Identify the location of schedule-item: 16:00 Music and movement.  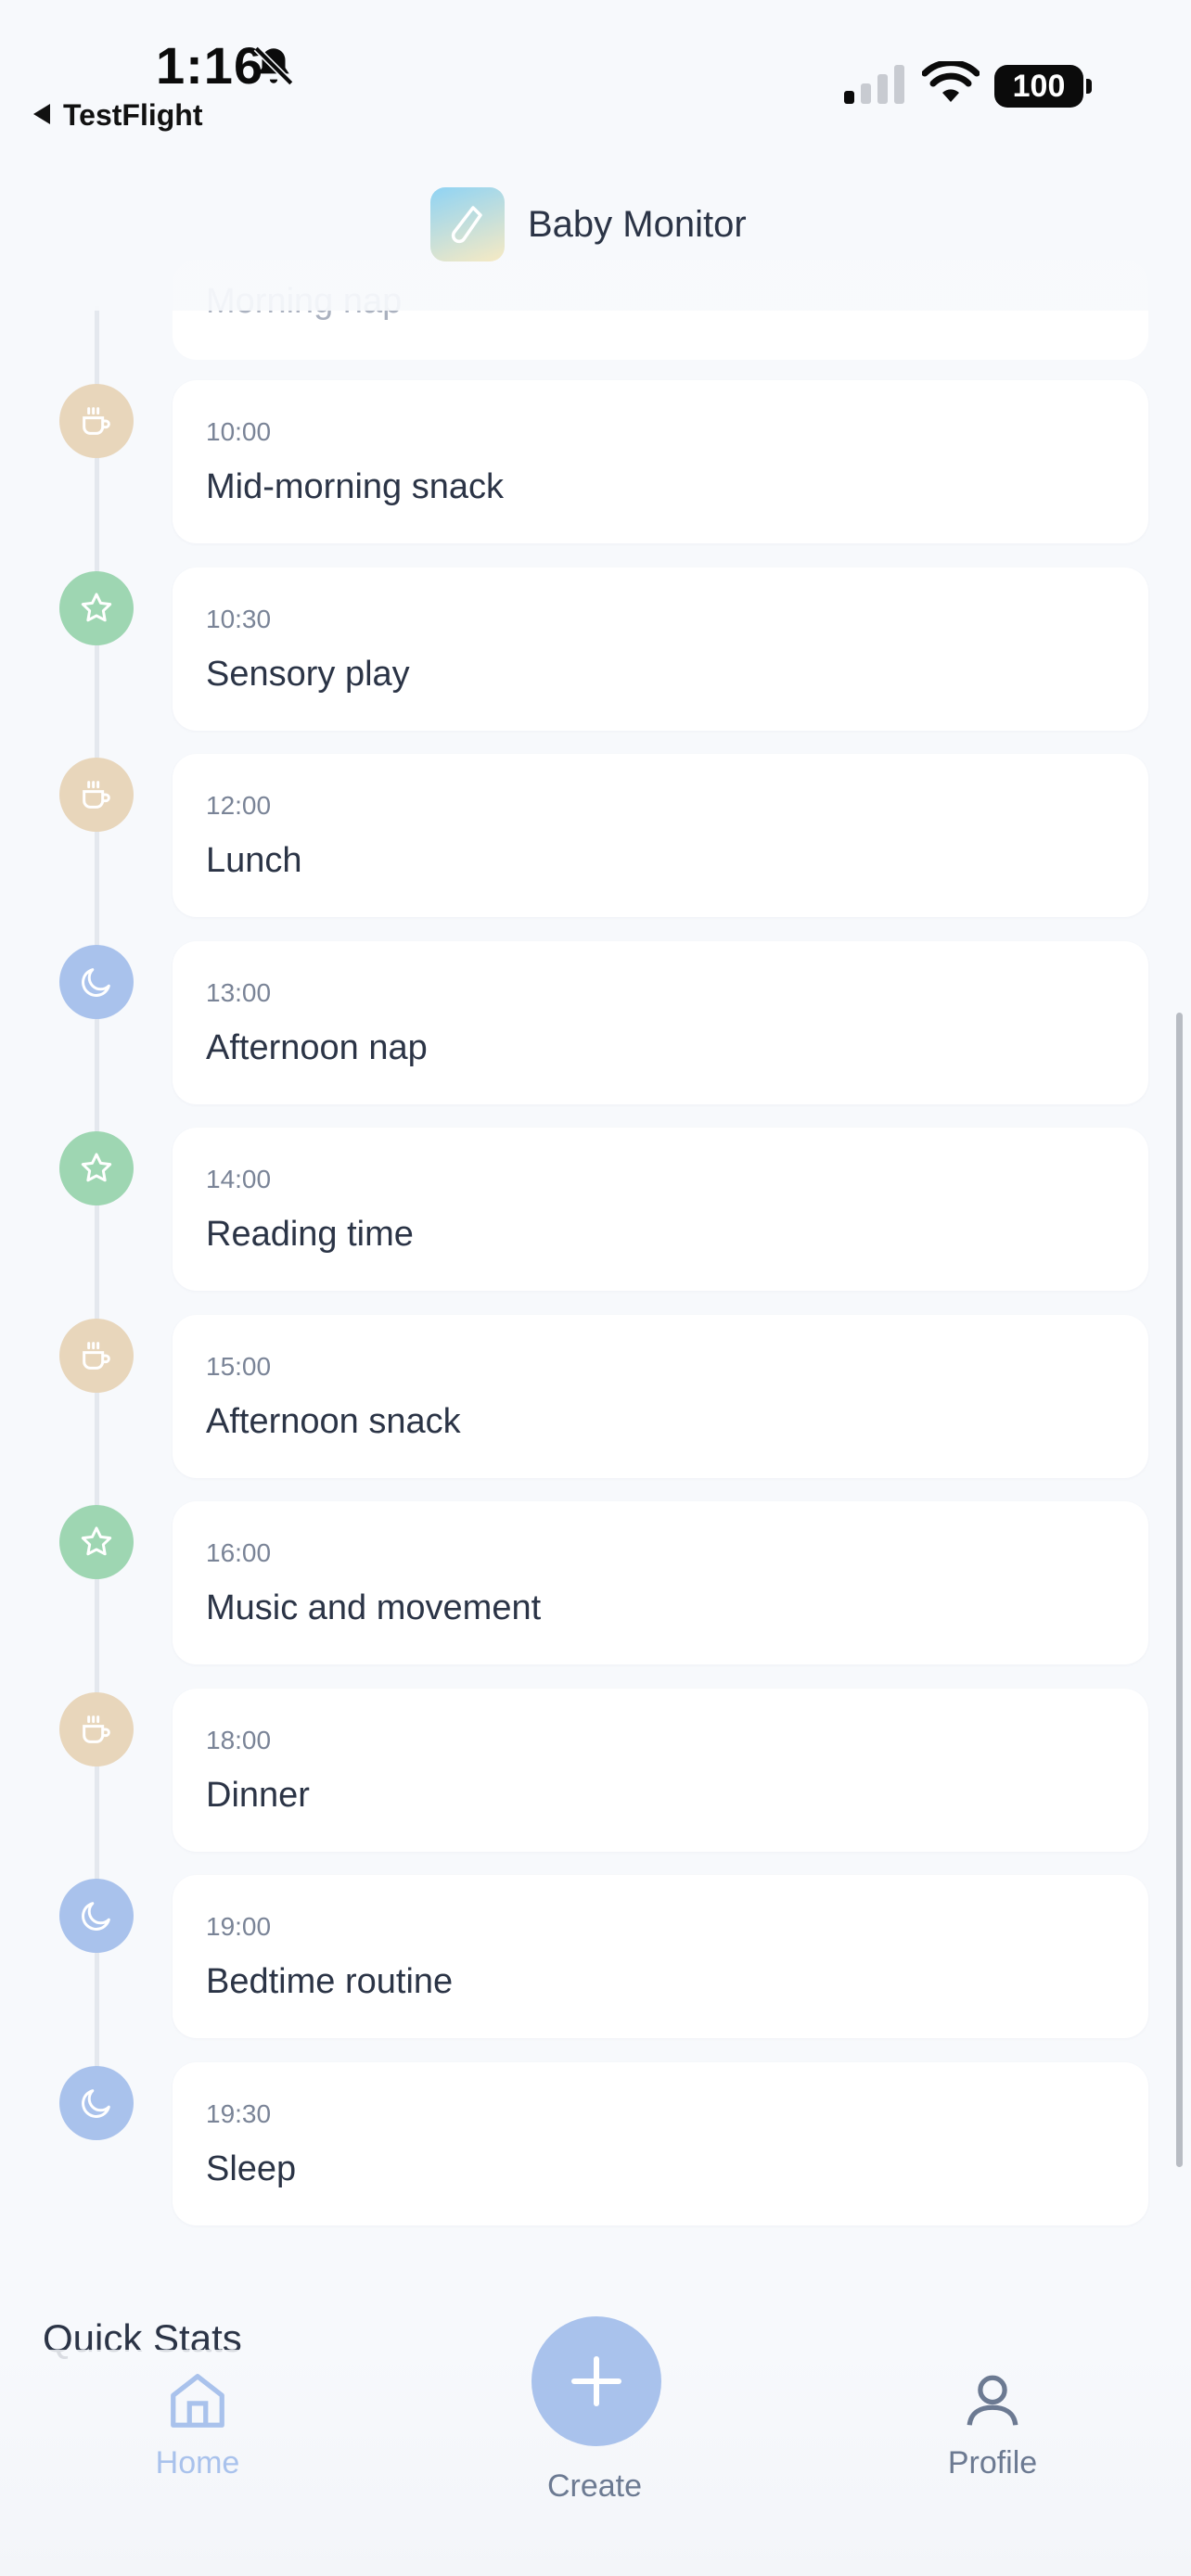
(595, 1586).